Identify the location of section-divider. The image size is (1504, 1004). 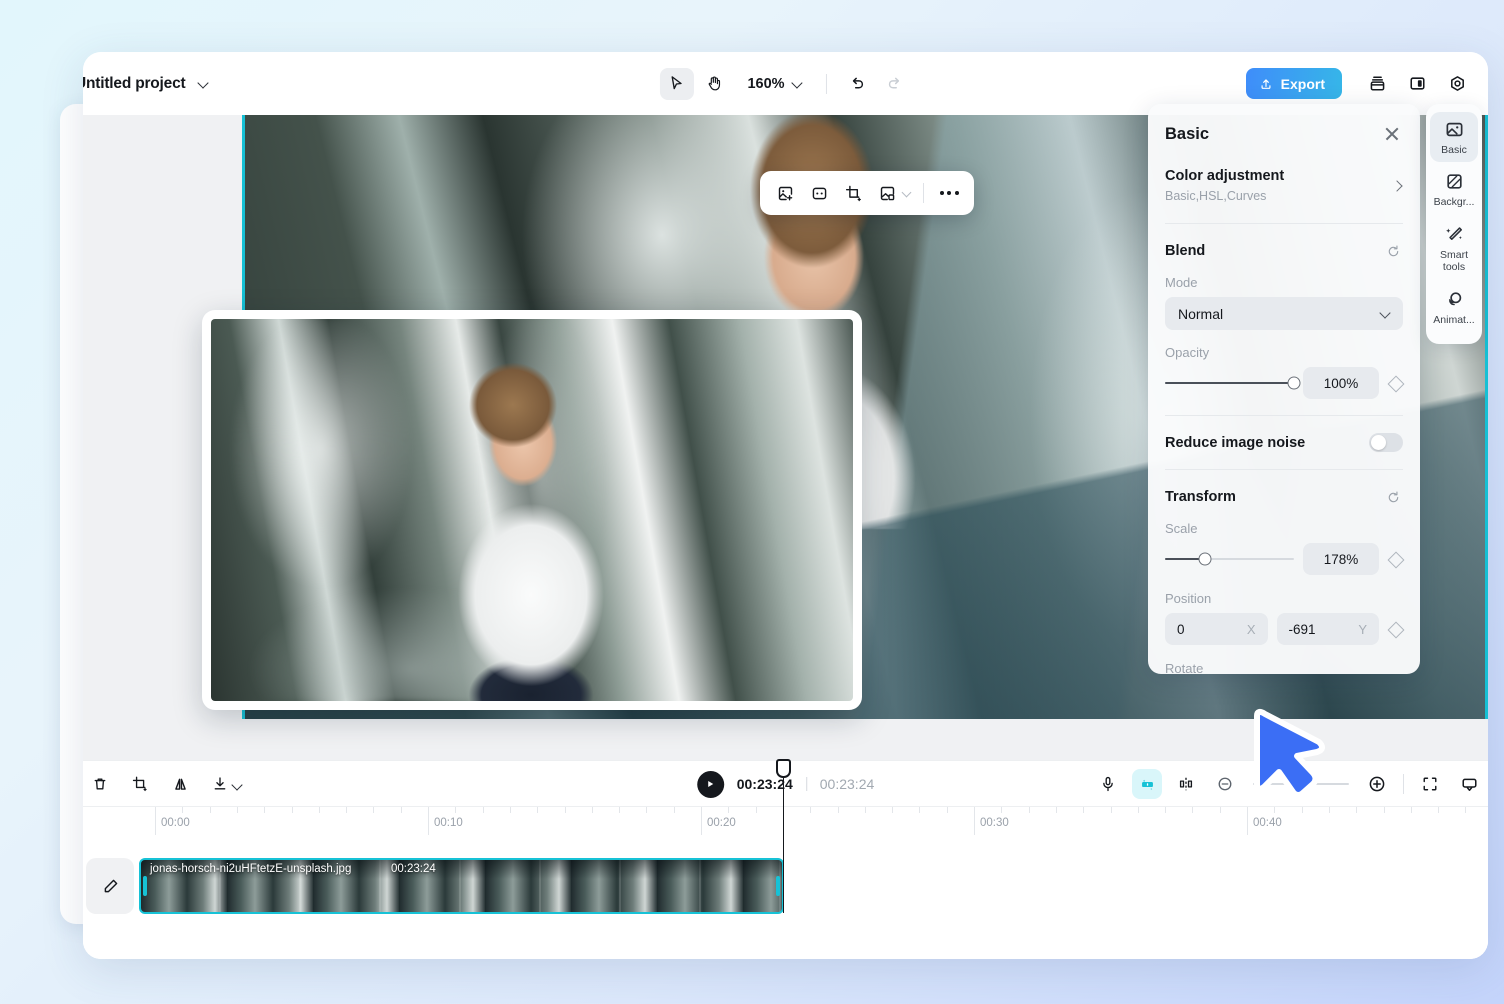
(1284, 469).